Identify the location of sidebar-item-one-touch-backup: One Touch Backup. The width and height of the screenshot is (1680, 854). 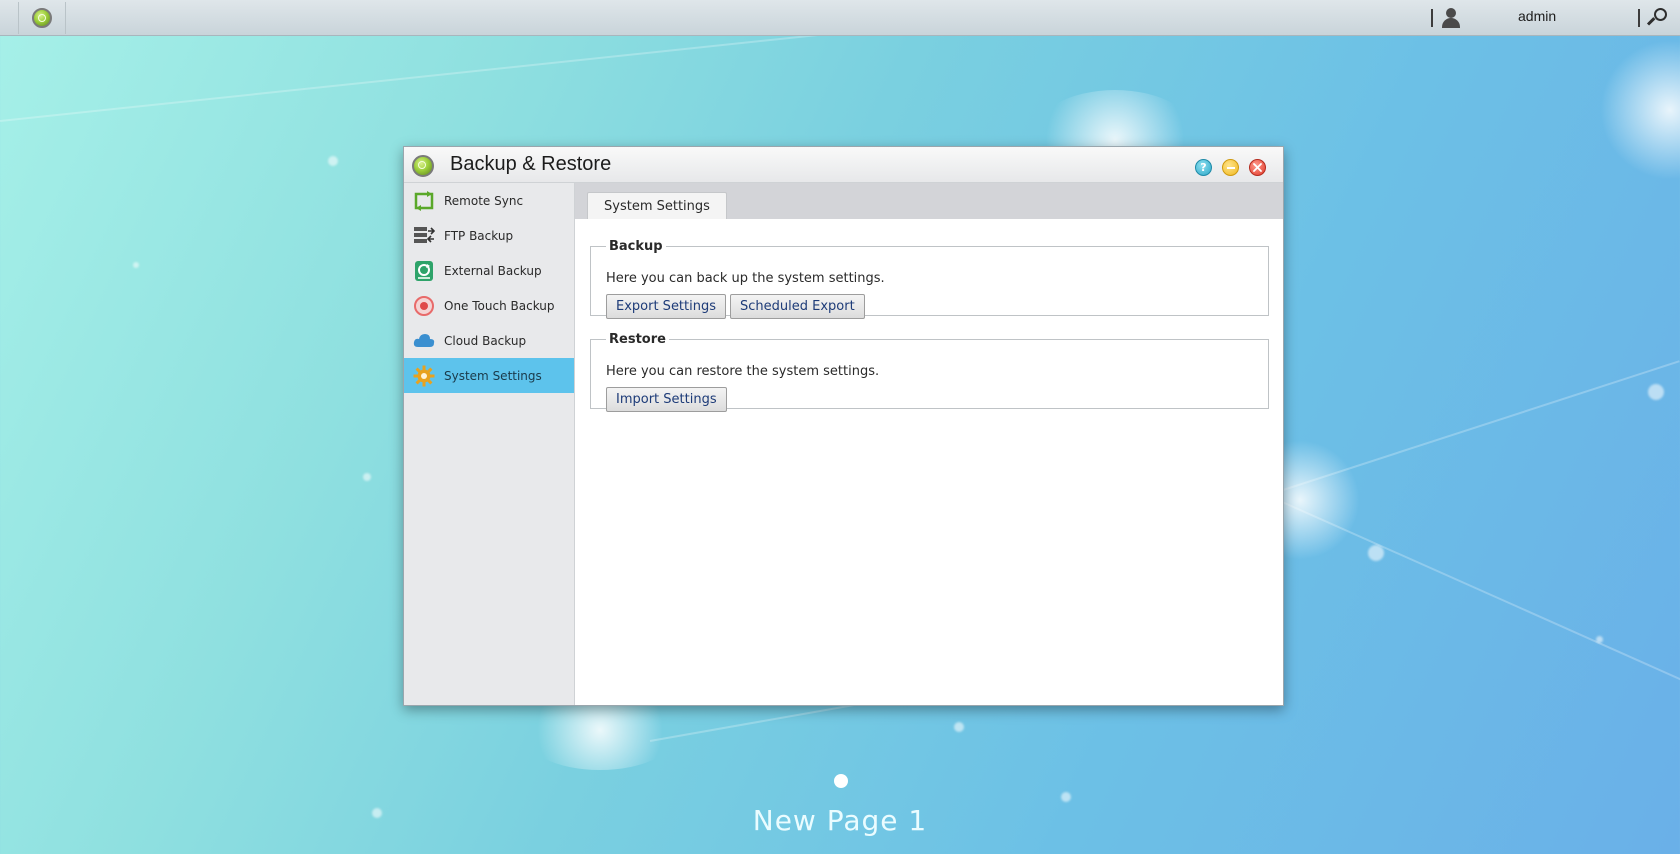
(489, 305).